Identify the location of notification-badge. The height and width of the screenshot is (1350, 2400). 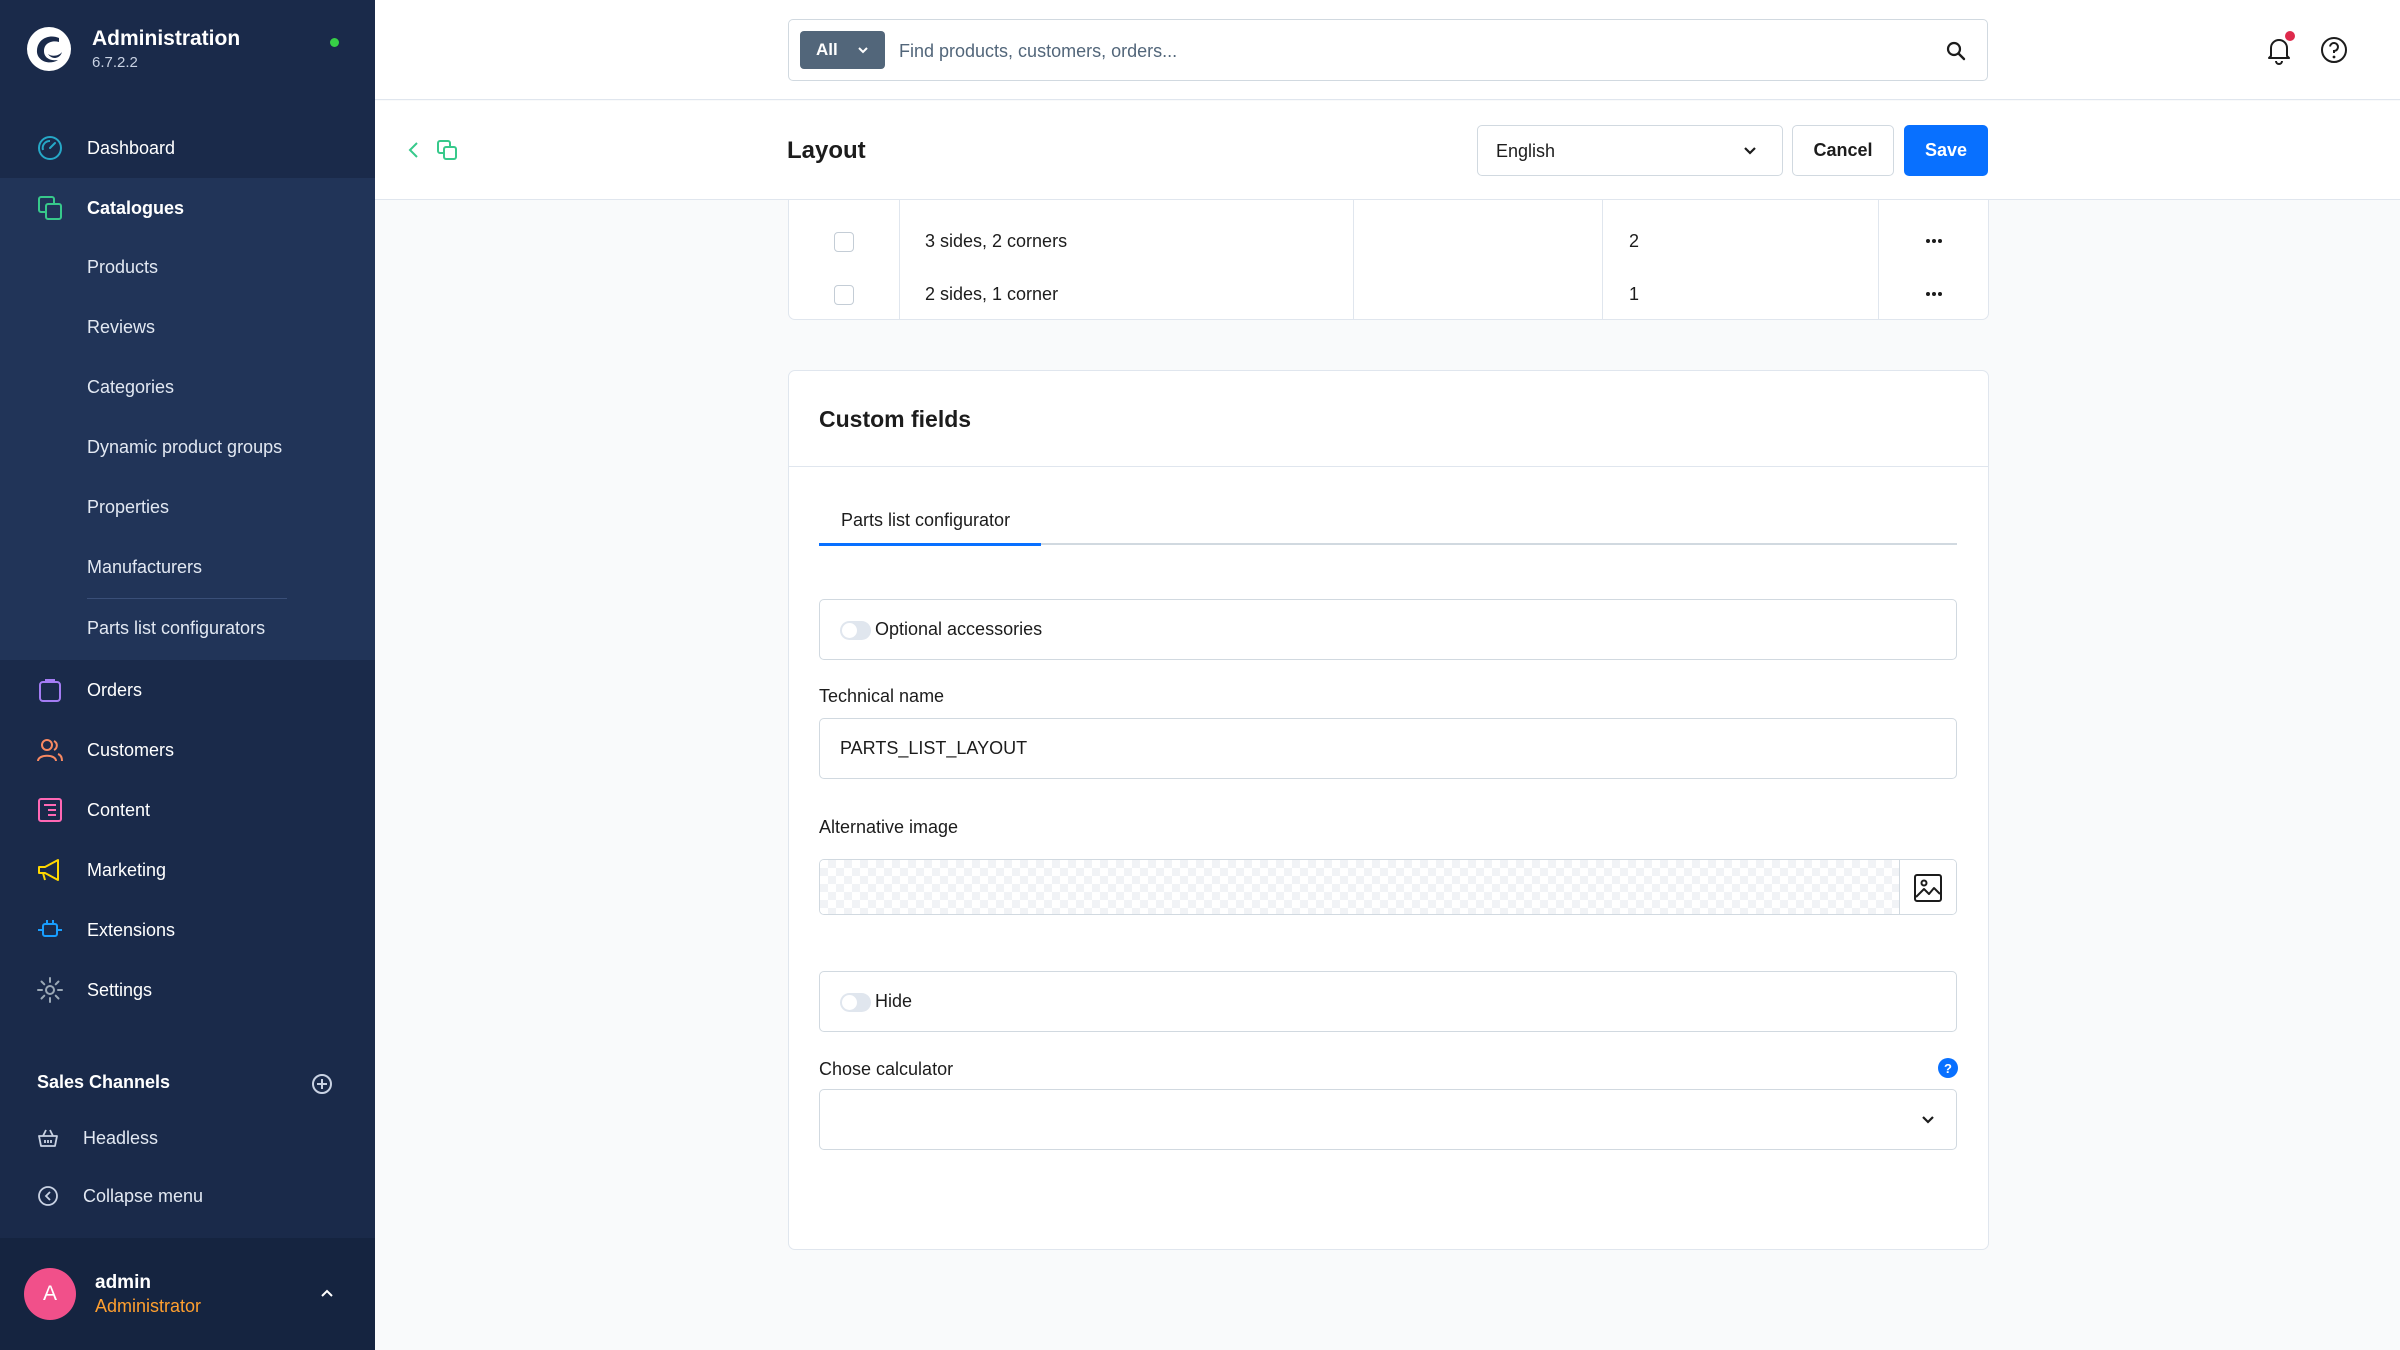
(2290, 36).